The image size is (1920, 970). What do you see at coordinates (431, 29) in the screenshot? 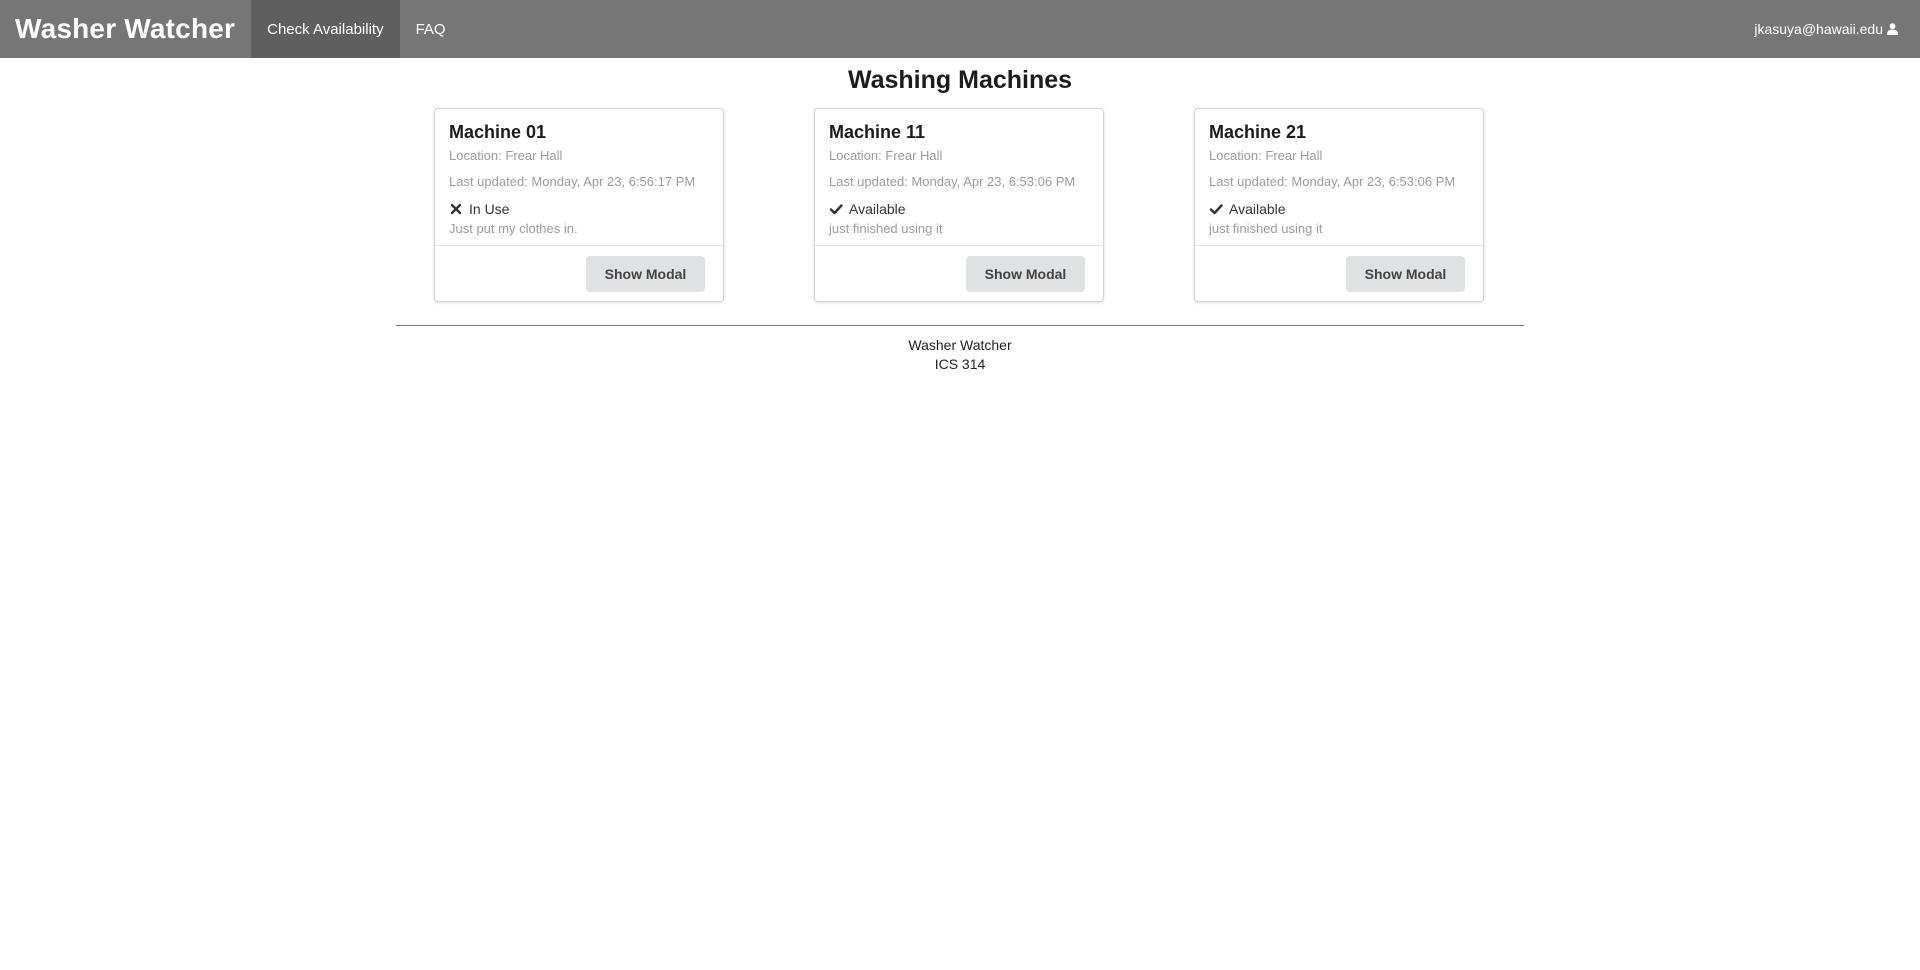
I see `nav-item-faq: FAQ` at bounding box center [431, 29].